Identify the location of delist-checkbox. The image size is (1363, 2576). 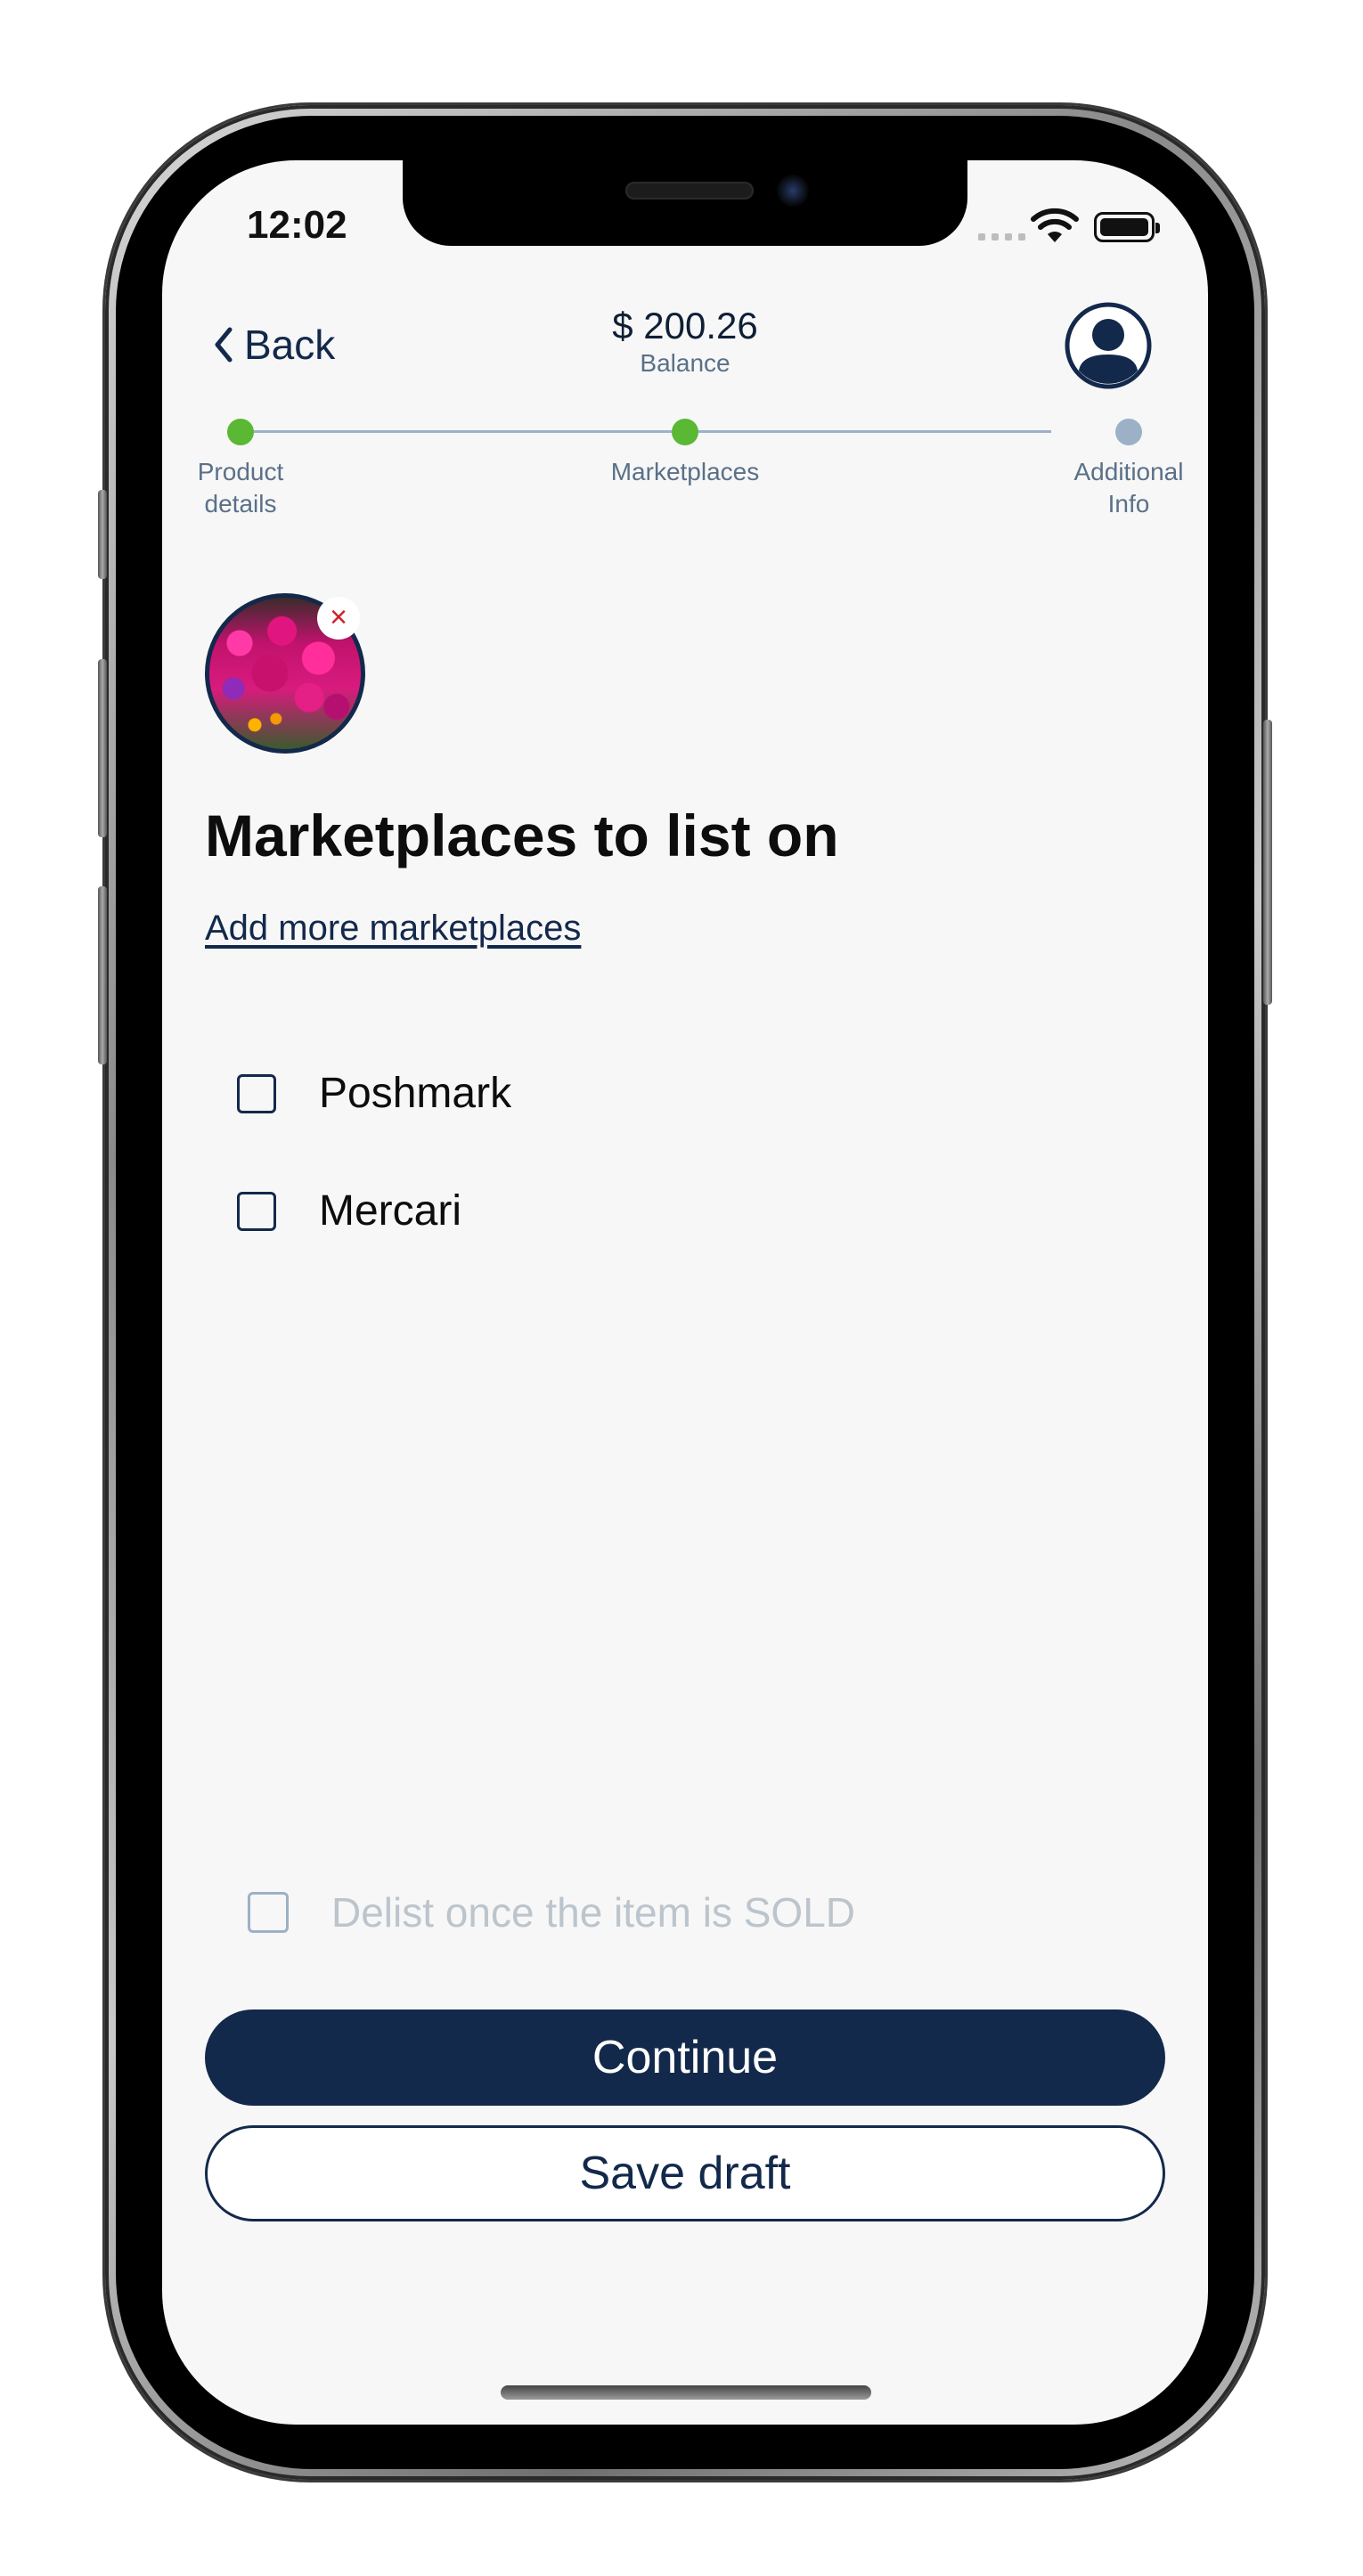
(268, 1913).